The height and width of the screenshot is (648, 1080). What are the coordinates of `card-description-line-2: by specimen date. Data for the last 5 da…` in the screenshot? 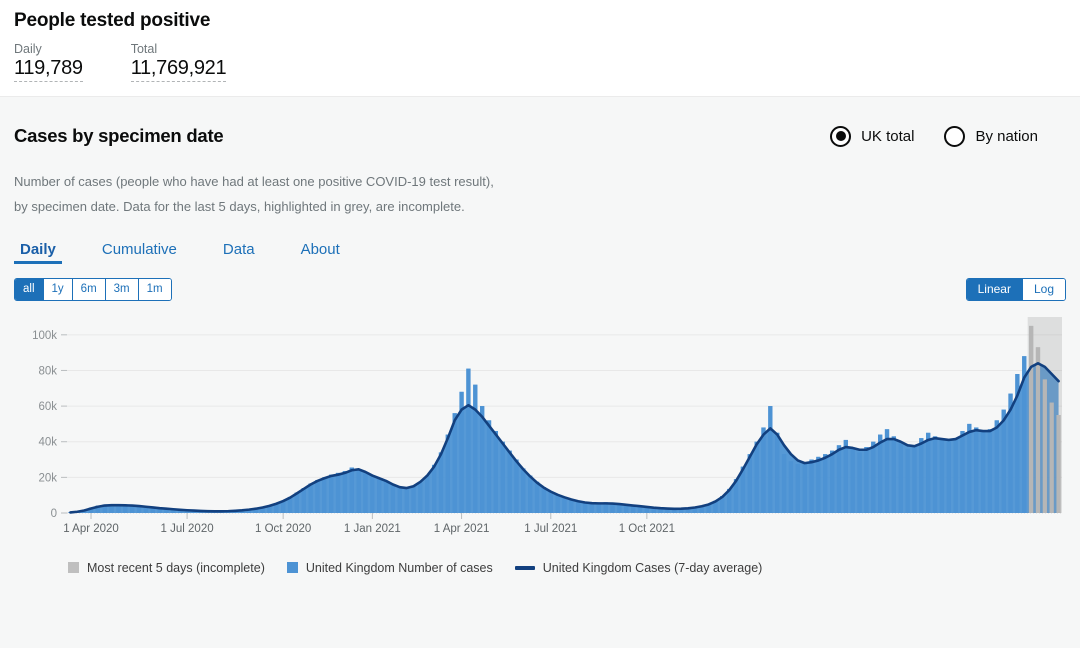 It's located at (239, 207).